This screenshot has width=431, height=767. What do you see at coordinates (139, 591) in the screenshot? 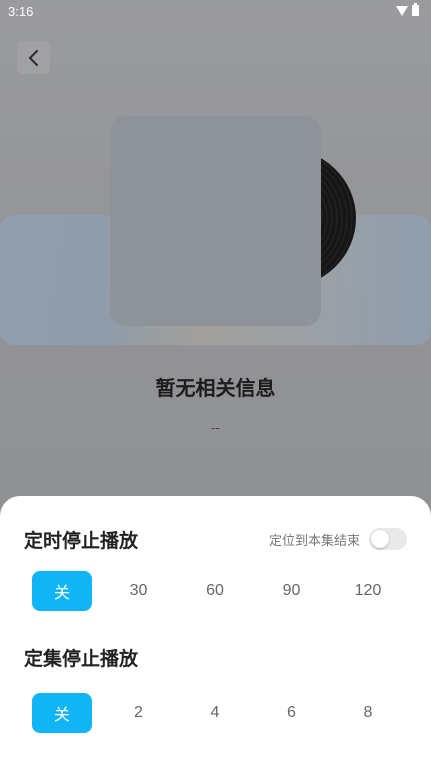
I see `minute-option-30: 30` at bounding box center [139, 591].